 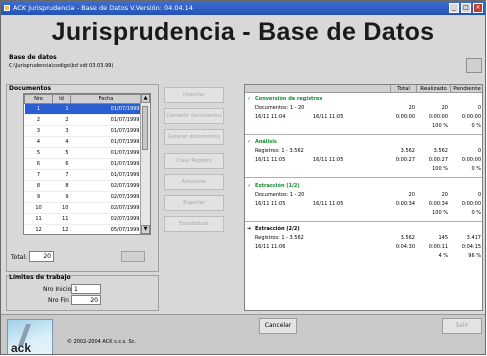 I want to click on copyright-text: © 2002-2004 ACK s.c.s. Sc., so click(x=101, y=342).